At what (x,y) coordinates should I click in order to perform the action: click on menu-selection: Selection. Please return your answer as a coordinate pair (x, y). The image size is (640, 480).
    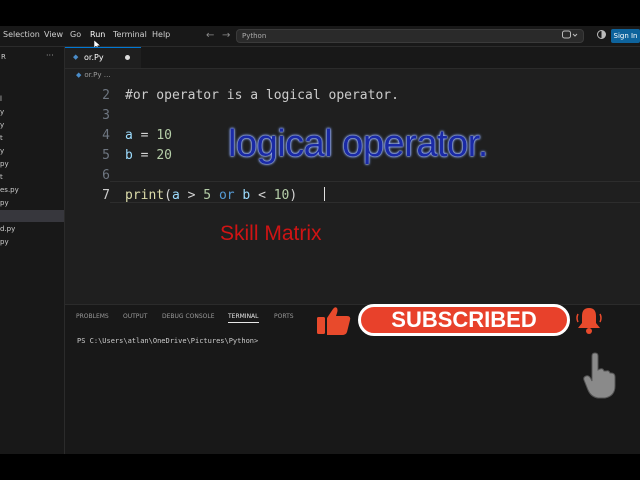
    Looking at the image, I should click on (21, 34).